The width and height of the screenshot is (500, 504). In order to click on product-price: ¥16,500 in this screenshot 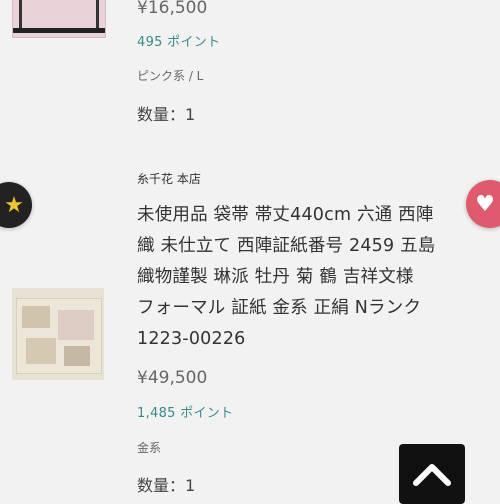, I will do `click(172, 9)`.